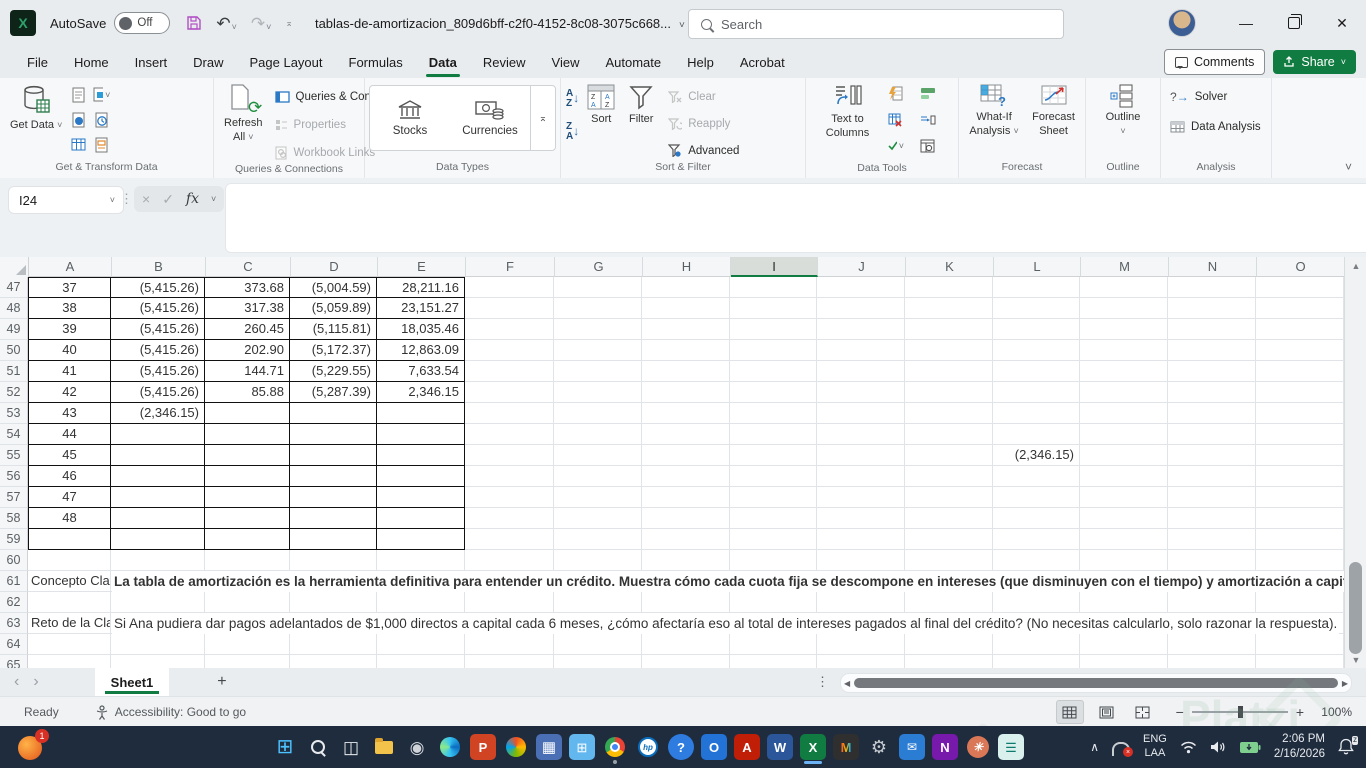 The width and height of the screenshot is (1366, 768). I want to click on remove-duplicates-icon, so click(895, 119).